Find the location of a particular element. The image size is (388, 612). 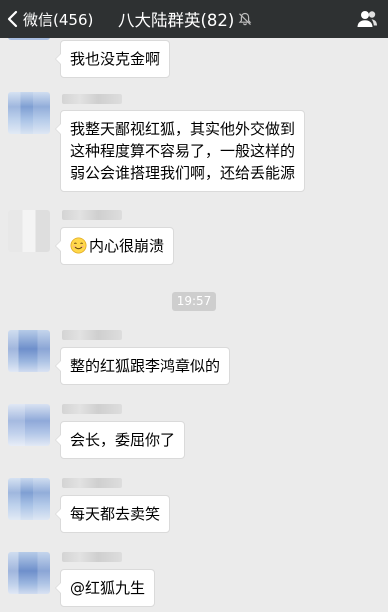

message-bubble: @红狐九生 is located at coordinates (105, 588).